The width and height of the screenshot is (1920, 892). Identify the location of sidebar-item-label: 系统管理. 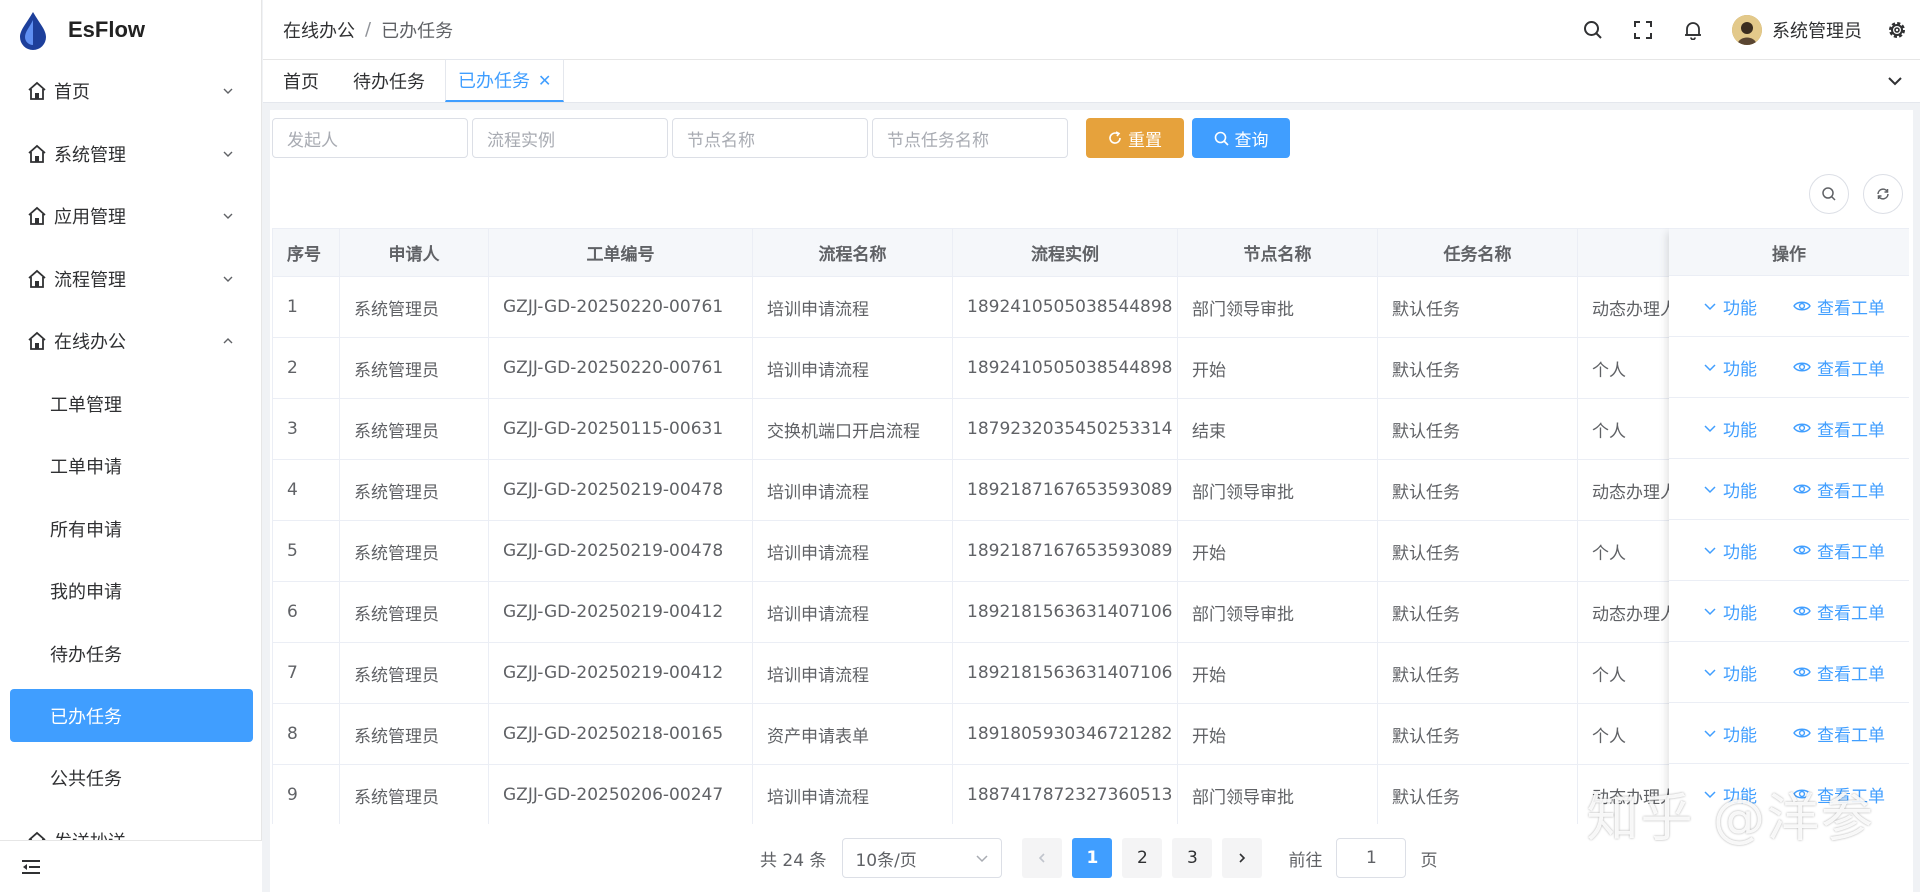
(90, 155).